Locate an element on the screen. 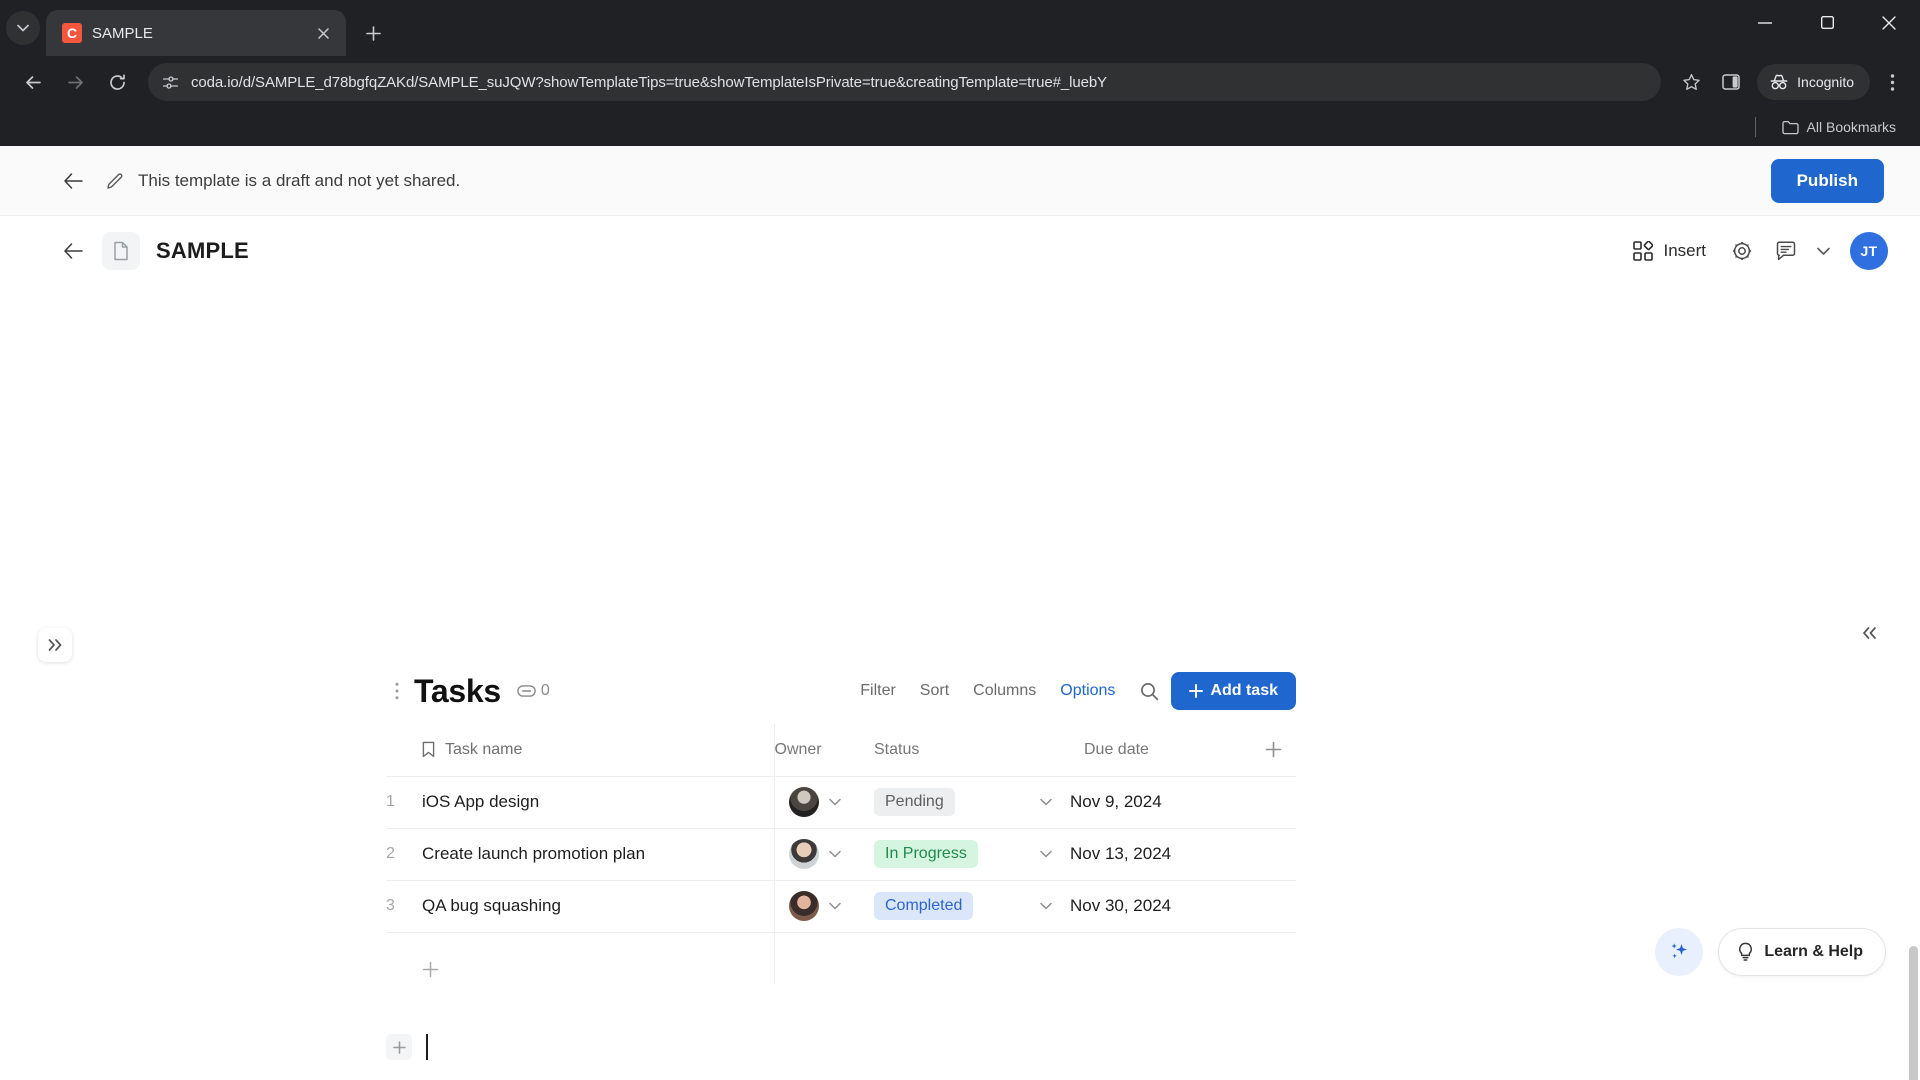 The image size is (1920, 1080). add-row is located at coordinates (841, 958).